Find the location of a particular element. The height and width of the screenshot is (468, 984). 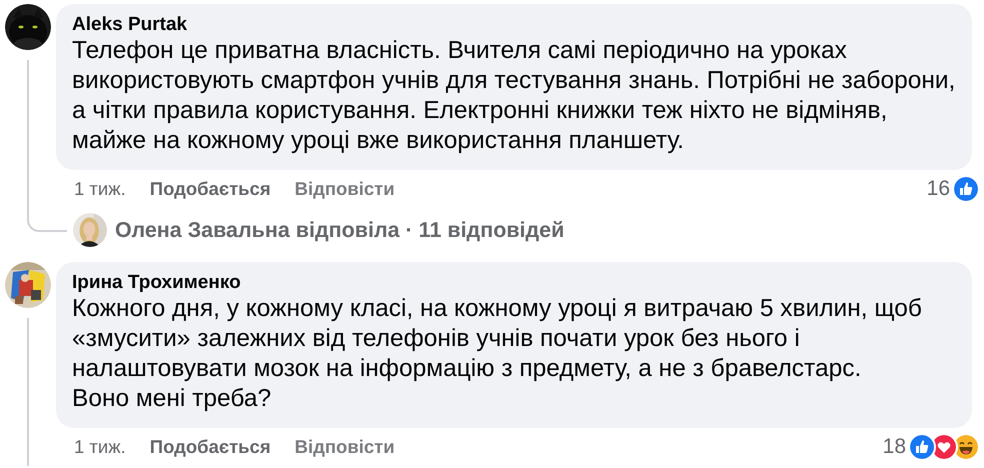

view-replies-link: Олена Завальна відповіла · 11 відповідей is located at coordinates (339, 230).